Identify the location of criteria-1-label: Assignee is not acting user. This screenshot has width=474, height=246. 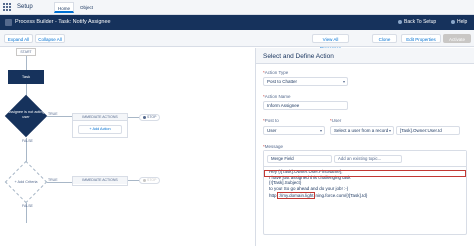
(26, 114).